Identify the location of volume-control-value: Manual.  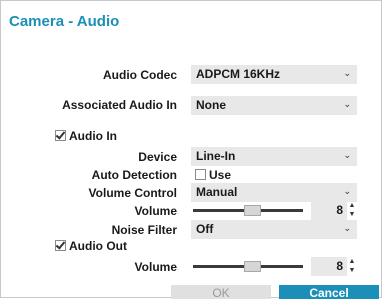
(217, 192).